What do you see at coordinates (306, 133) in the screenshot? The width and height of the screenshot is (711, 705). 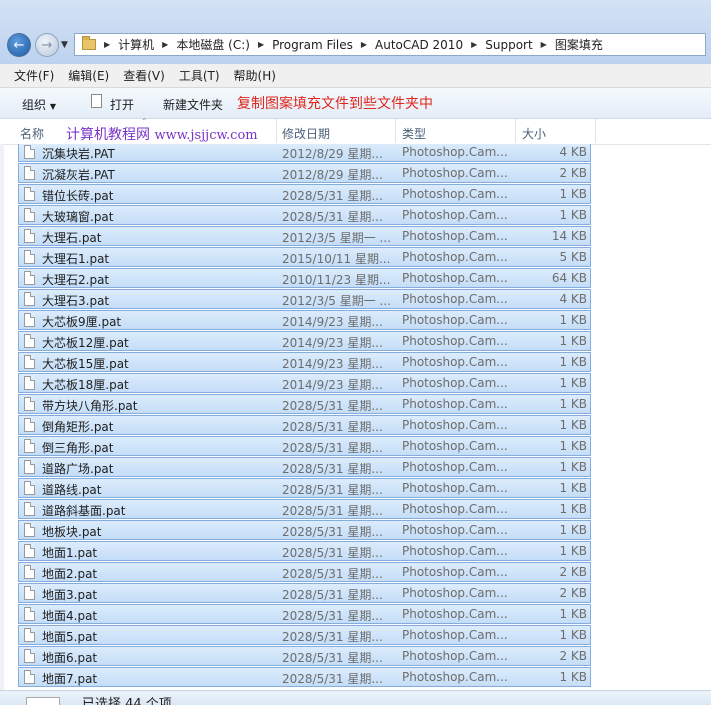 I see `column-header-date: 修改日期` at bounding box center [306, 133].